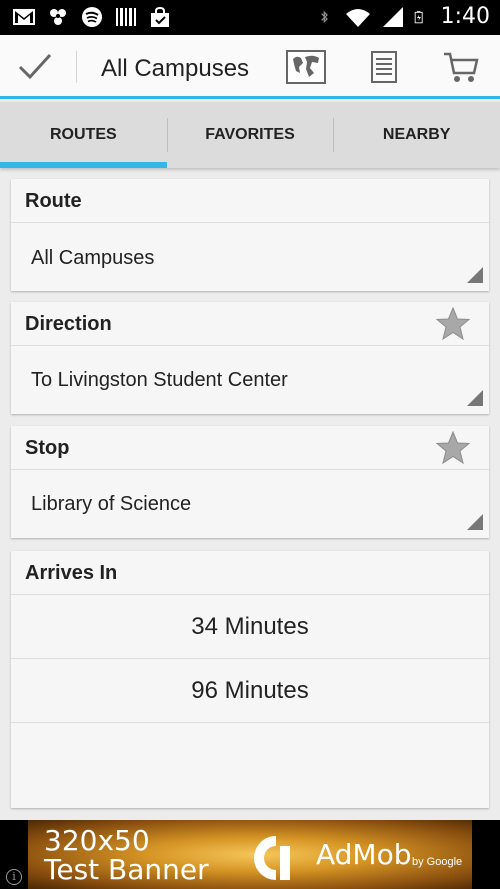 This screenshot has width=500, height=889. What do you see at coordinates (68, 324) in the screenshot?
I see `direction-label: Direction` at bounding box center [68, 324].